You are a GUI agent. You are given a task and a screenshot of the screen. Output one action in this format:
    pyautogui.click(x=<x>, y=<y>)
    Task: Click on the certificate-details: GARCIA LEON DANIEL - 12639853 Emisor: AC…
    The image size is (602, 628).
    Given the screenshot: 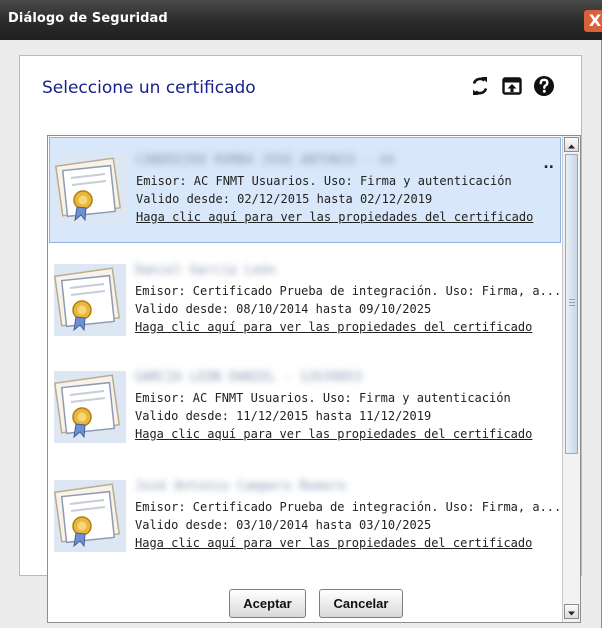 What is the action you would take?
    pyautogui.click(x=347, y=405)
    